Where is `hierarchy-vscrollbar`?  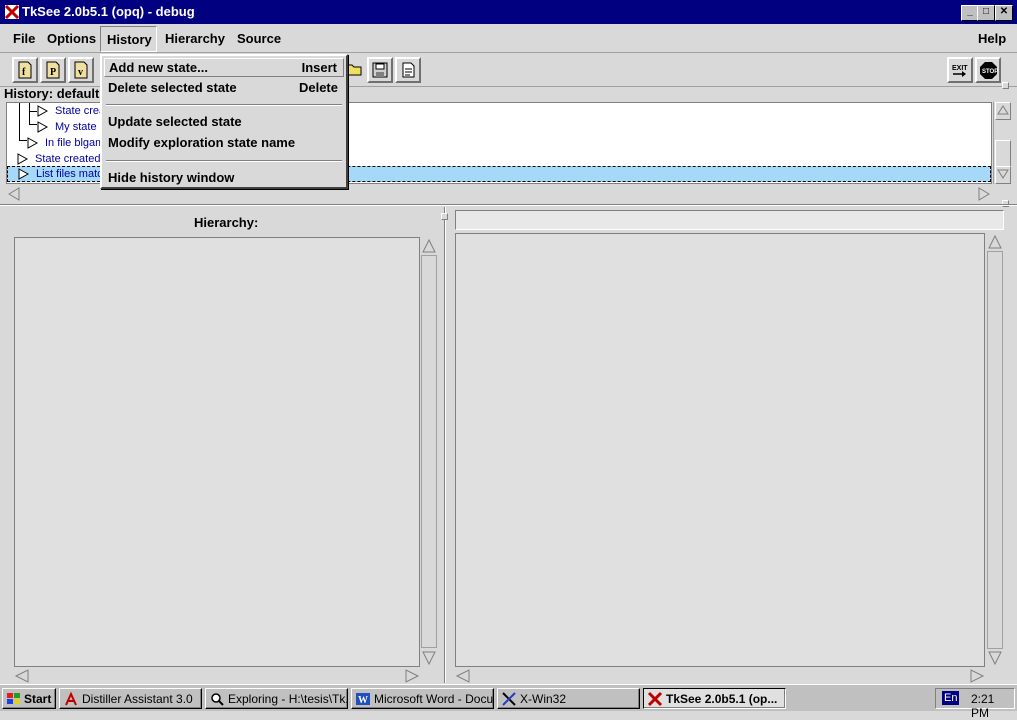
hierarchy-vscrollbar is located at coordinates (429, 452).